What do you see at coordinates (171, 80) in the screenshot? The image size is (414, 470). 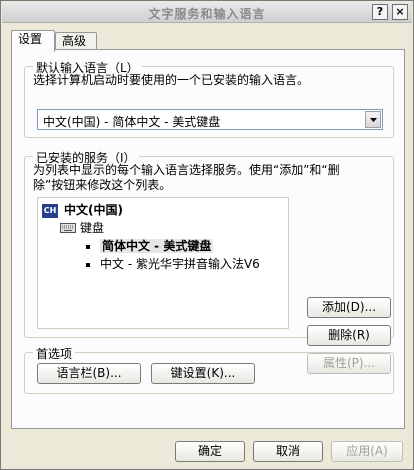 I see `default-language-description: 选择计算机启动时要使用的一个已安装的输入语言。` at bounding box center [171, 80].